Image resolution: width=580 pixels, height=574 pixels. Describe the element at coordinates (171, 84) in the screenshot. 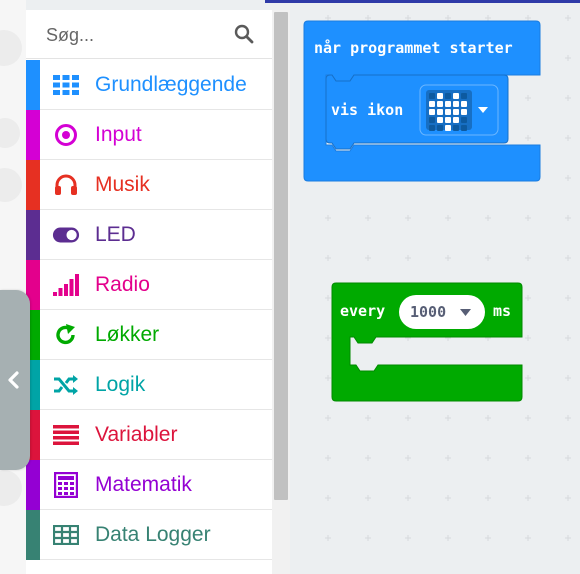

I see `category-label: Grundlæggende` at that location.